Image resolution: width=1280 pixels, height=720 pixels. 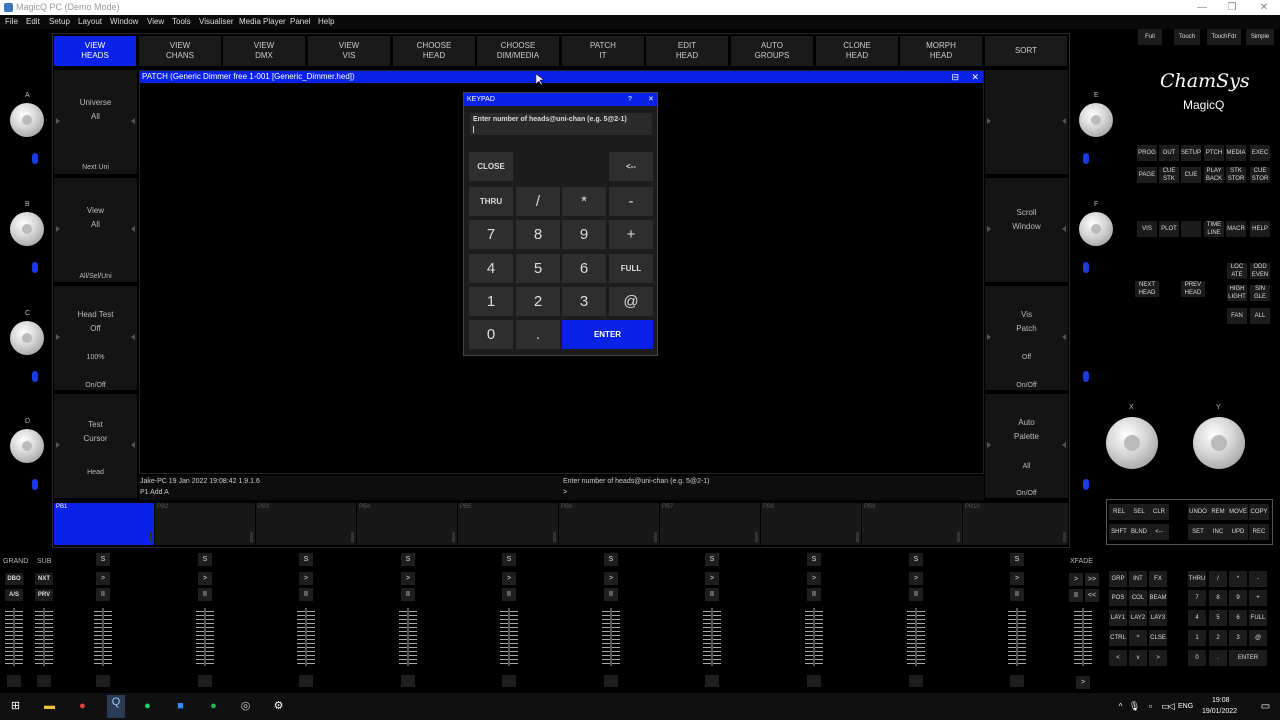 What do you see at coordinates (326, 22) in the screenshot?
I see `menu-help: Help` at bounding box center [326, 22].